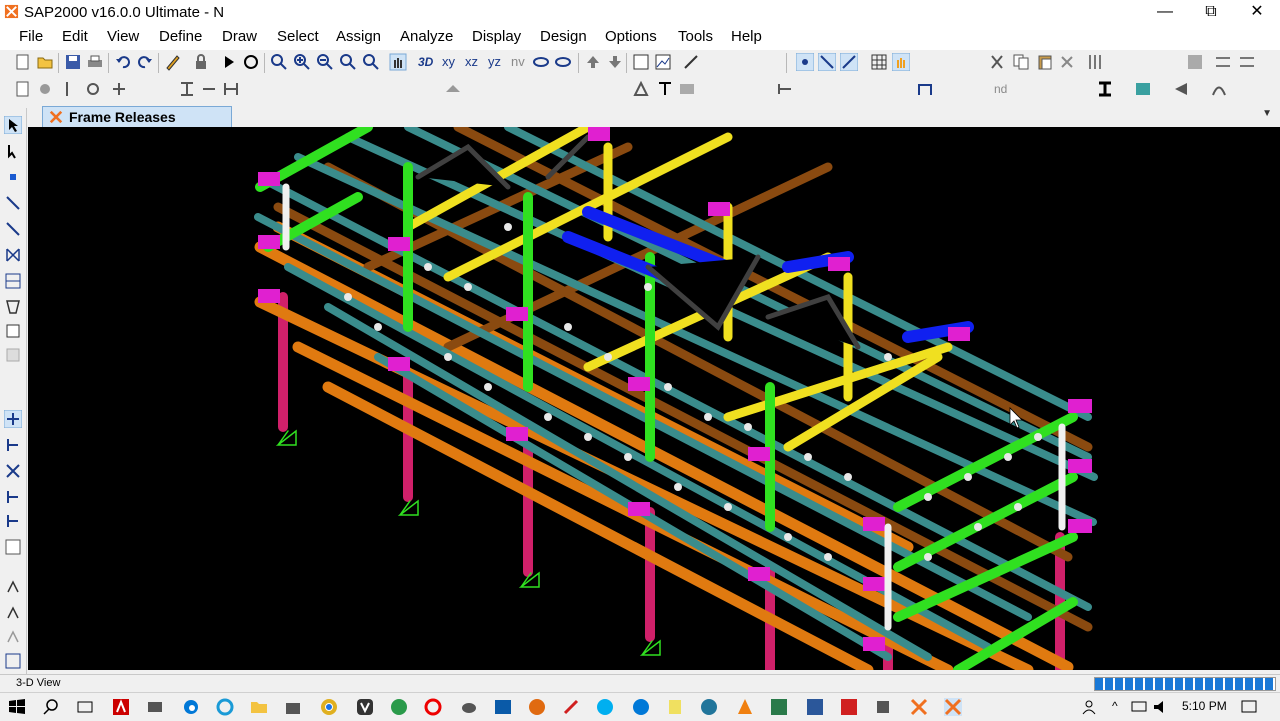 The width and height of the screenshot is (1280, 721). What do you see at coordinates (849, 707) in the screenshot?
I see `acrobat-reader-icon` at bounding box center [849, 707].